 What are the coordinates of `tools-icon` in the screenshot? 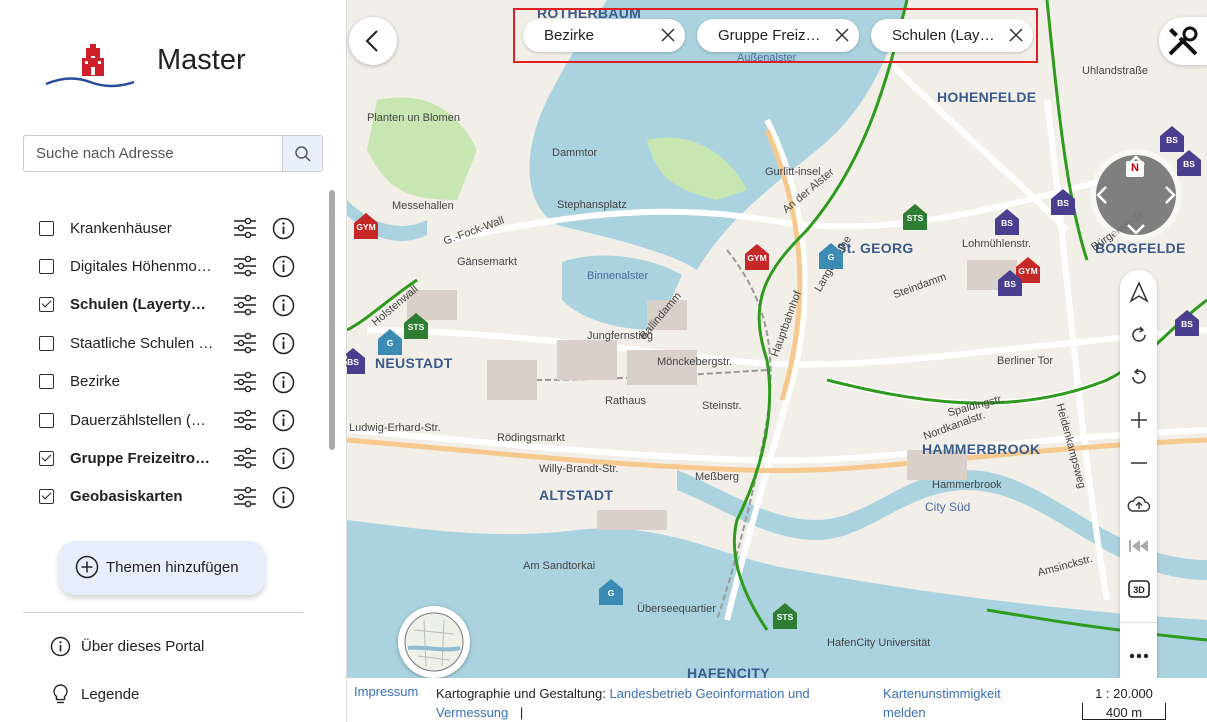 It's located at (1183, 41).